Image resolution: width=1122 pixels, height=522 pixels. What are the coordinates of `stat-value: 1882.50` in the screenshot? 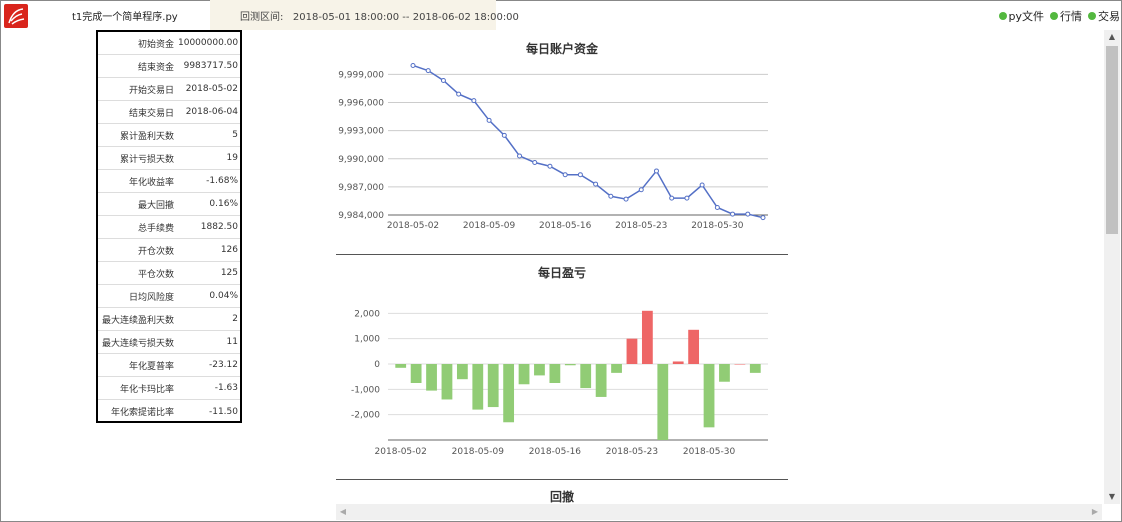 It's located at (219, 227).